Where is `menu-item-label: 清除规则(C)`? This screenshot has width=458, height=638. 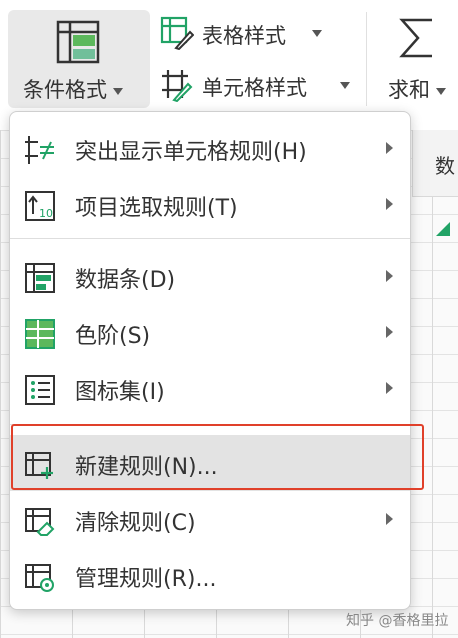
menu-item-label: 清除规则(C) is located at coordinates (135, 523).